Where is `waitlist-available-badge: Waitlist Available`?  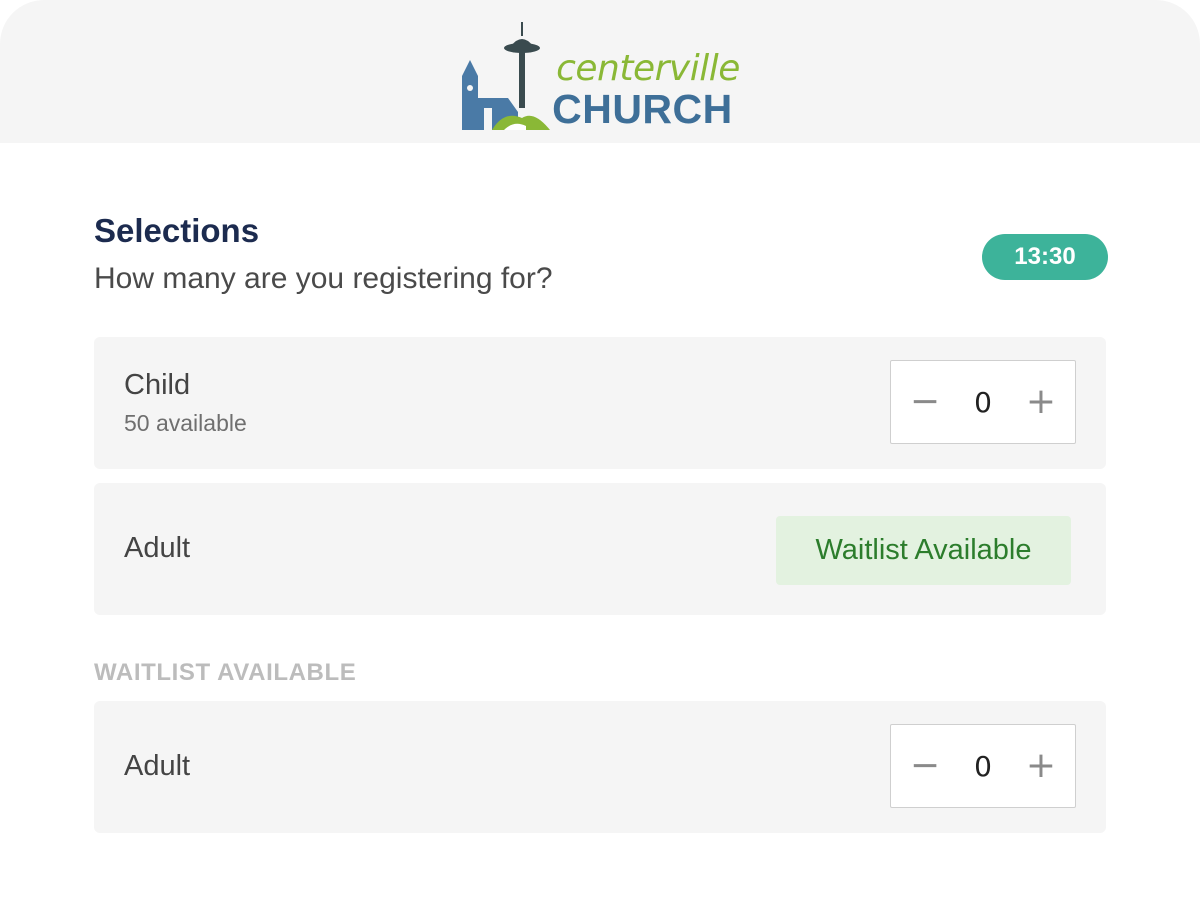
waitlist-available-badge: Waitlist Available is located at coordinates (923, 550).